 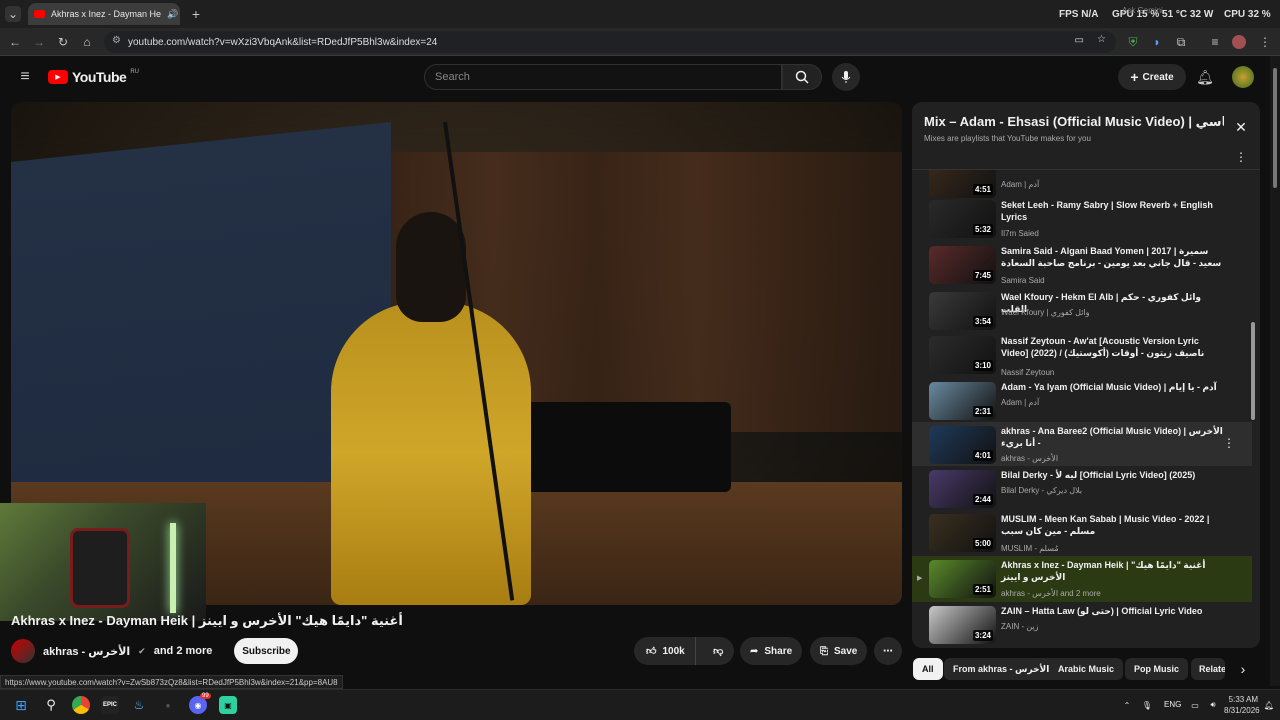 I want to click on chip-pop-music: Pop Music, so click(x=1157, y=669).